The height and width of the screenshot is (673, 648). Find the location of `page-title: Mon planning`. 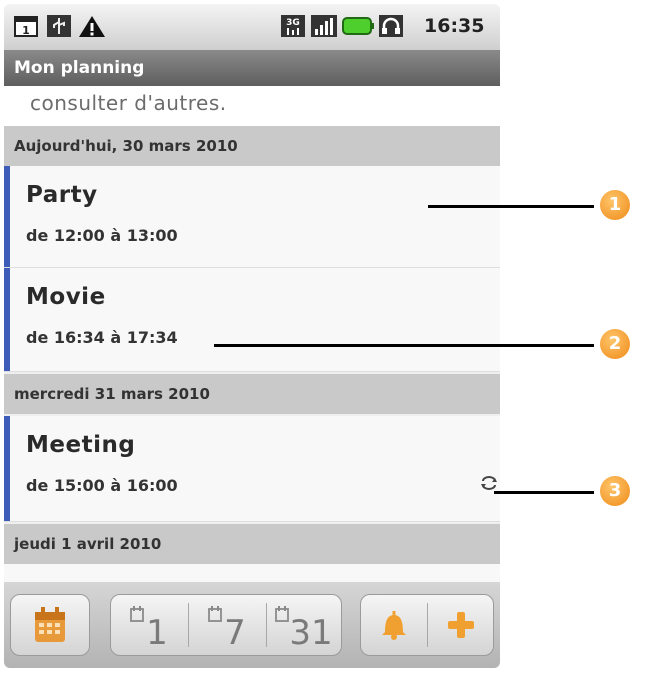

page-title: Mon planning is located at coordinates (252, 68).